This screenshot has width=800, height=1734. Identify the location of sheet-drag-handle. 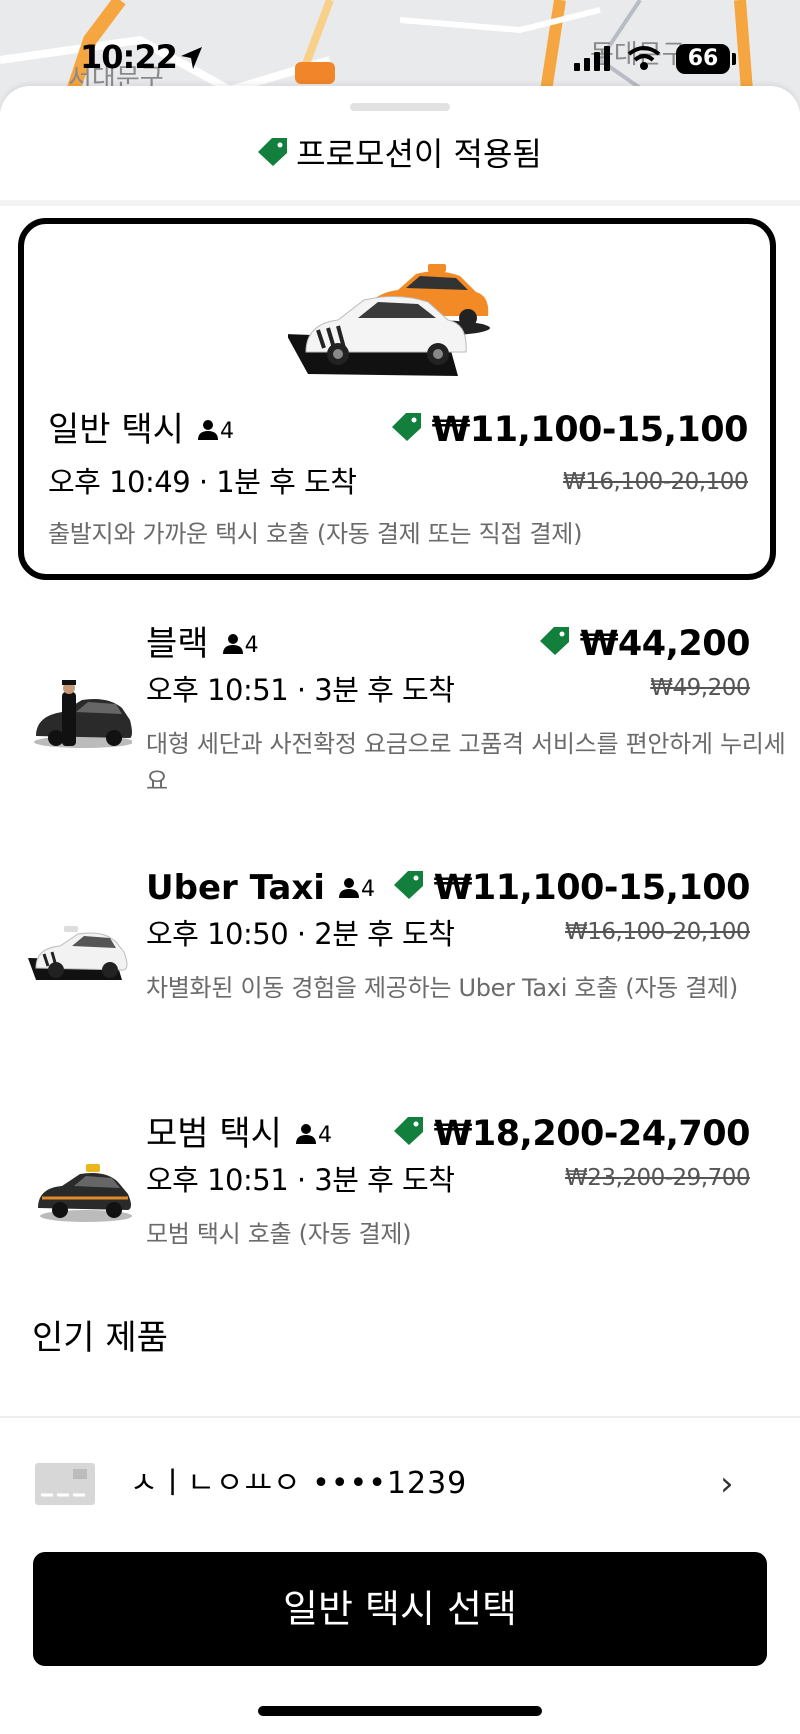
(400, 107).